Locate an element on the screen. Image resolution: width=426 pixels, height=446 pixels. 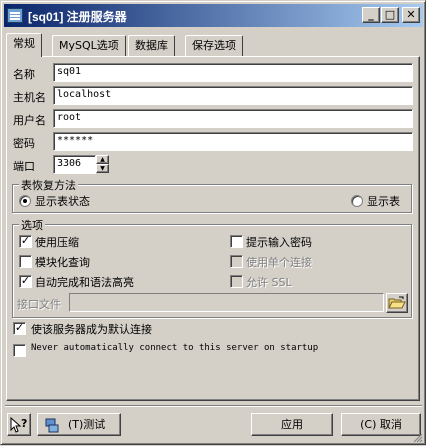
user-label: 用户名 is located at coordinates (29, 120).